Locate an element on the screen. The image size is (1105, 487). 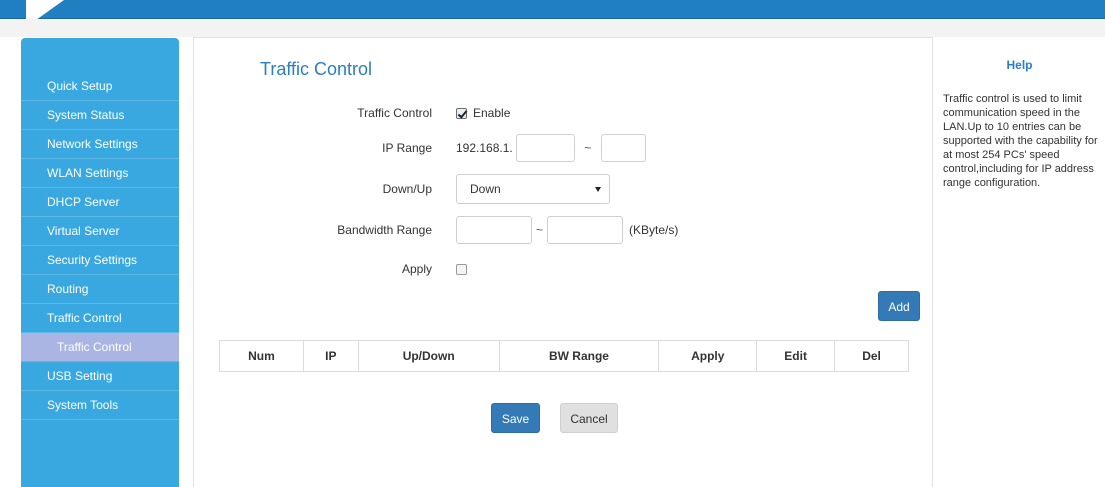
ip-prefix: 192.168.1. is located at coordinates (484, 148).